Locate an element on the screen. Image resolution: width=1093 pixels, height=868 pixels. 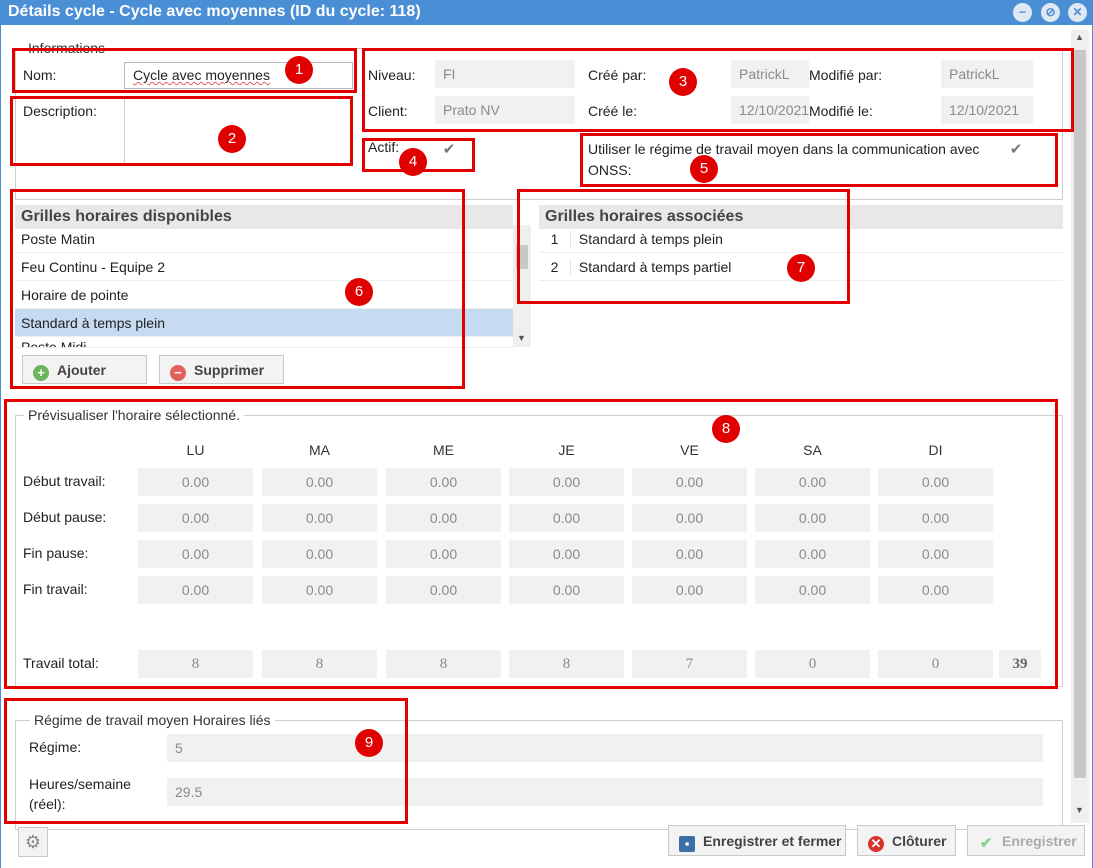
save-label: Enregistrer is located at coordinates (1039, 841).